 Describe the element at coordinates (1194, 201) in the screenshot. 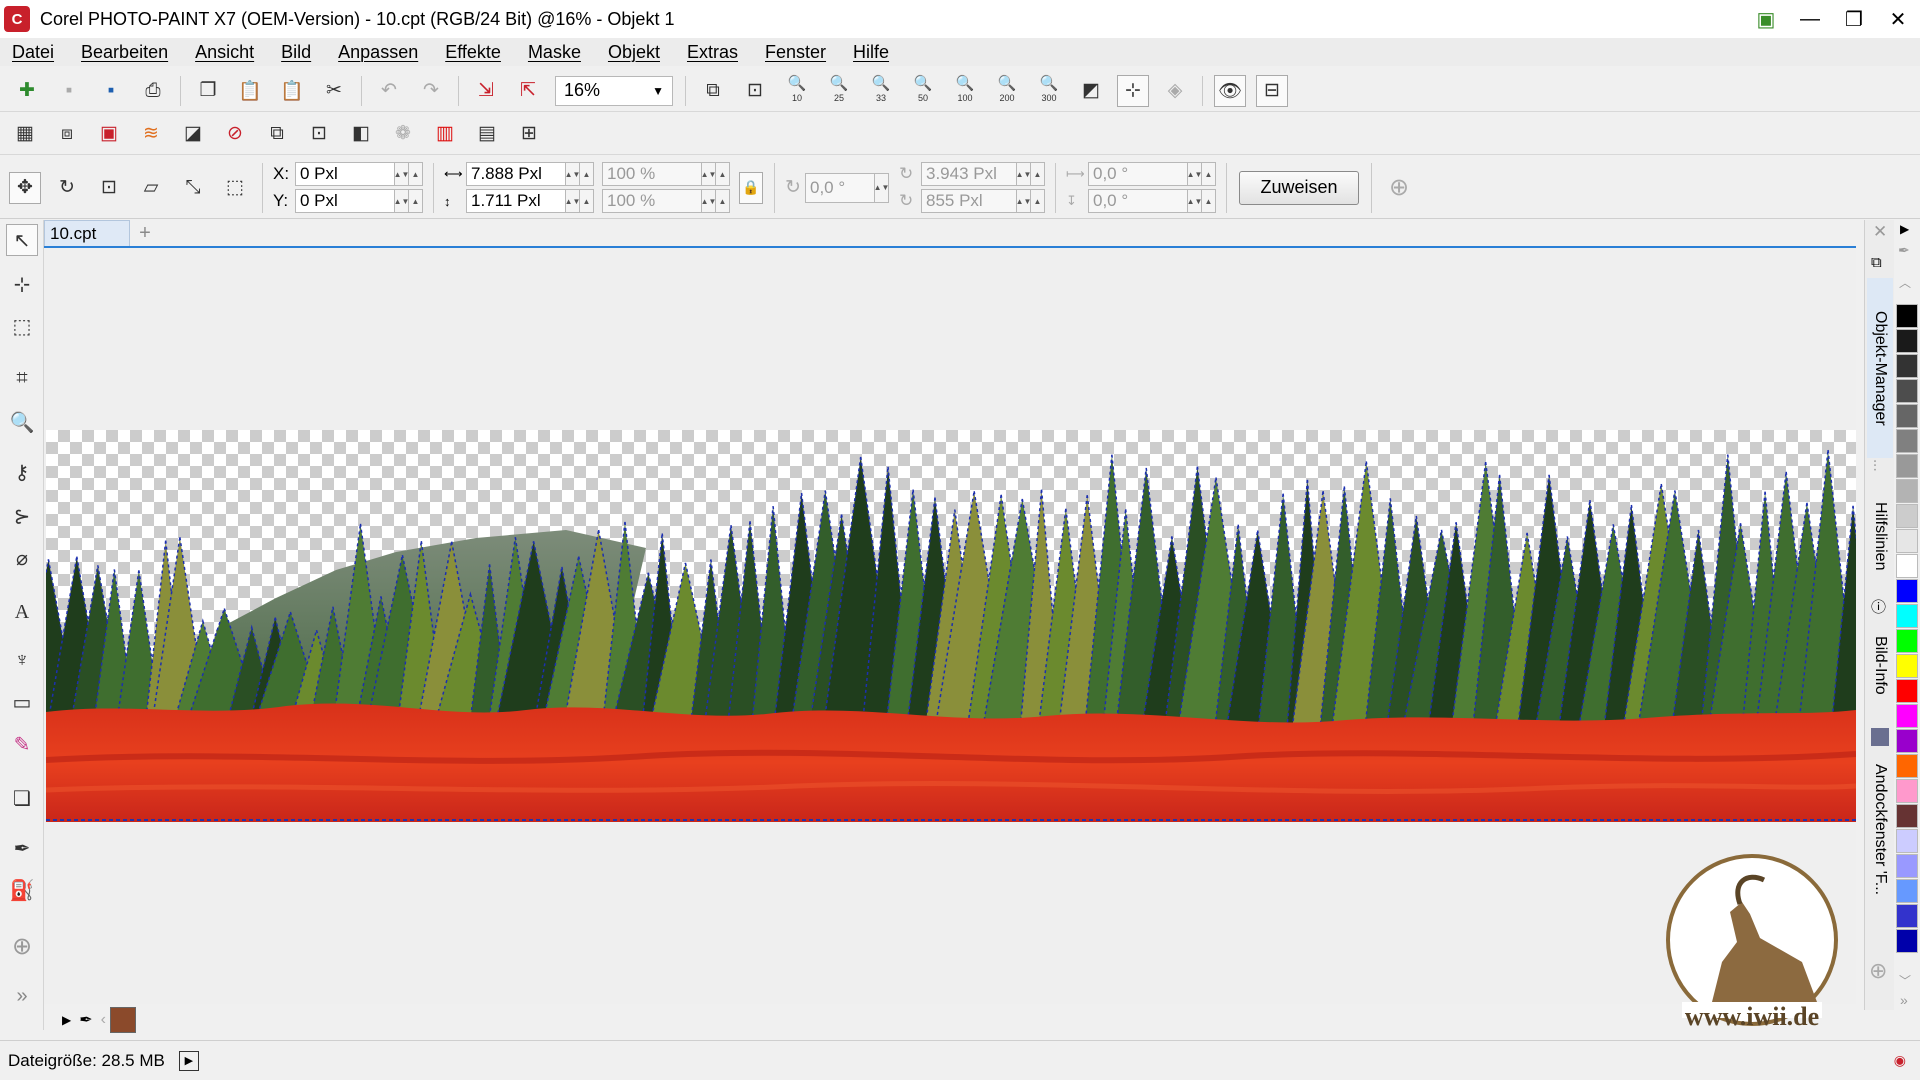

I see `skew-v-spinner: ▲▼` at that location.